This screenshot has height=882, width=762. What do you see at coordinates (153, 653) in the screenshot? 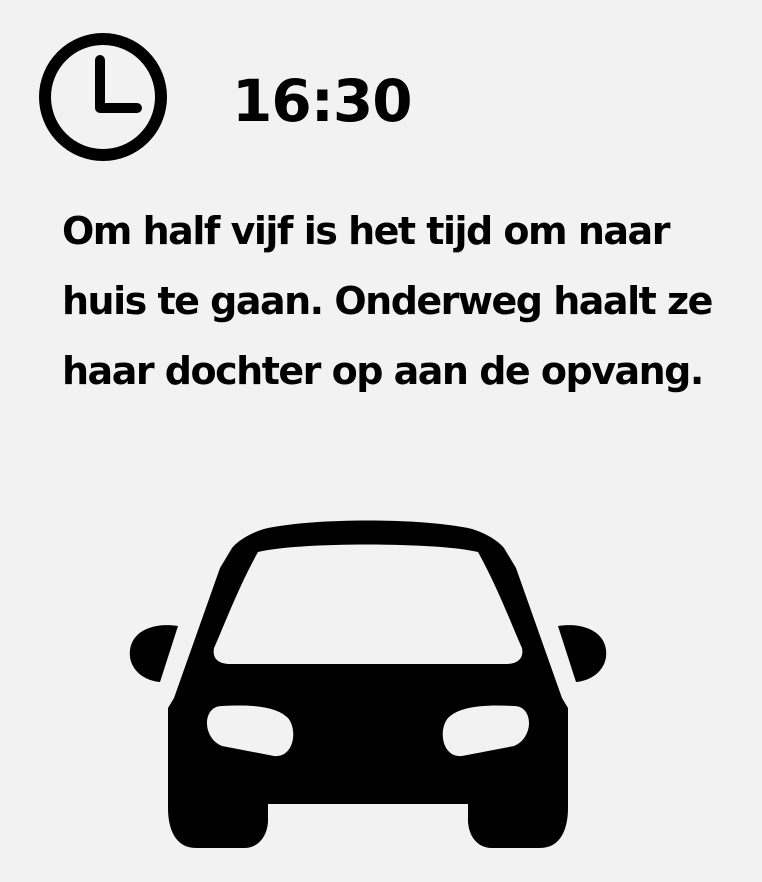
I see `left-mirror` at bounding box center [153, 653].